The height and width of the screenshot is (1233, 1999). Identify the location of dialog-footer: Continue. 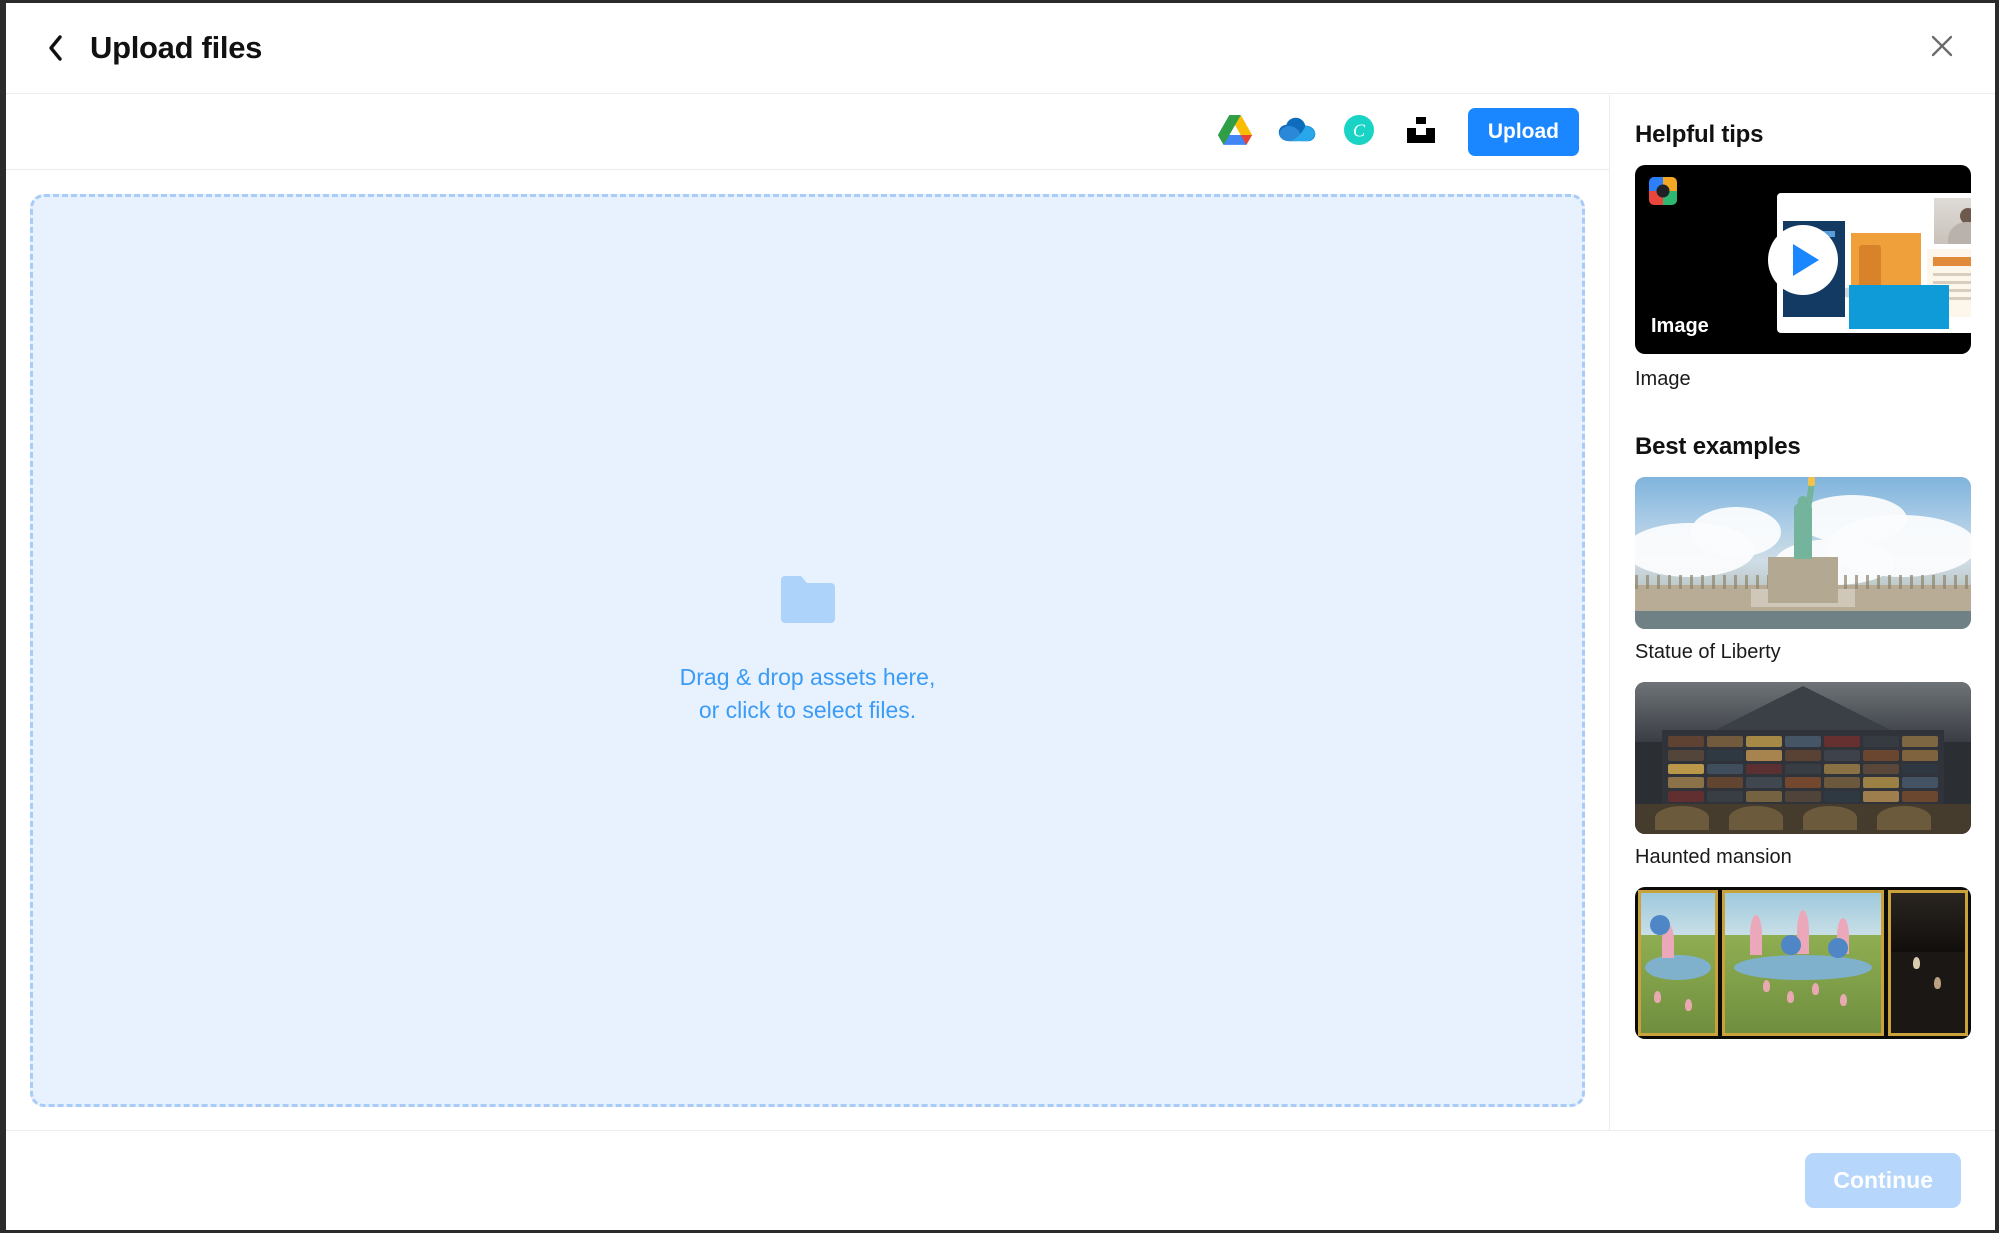
(1000, 1180).